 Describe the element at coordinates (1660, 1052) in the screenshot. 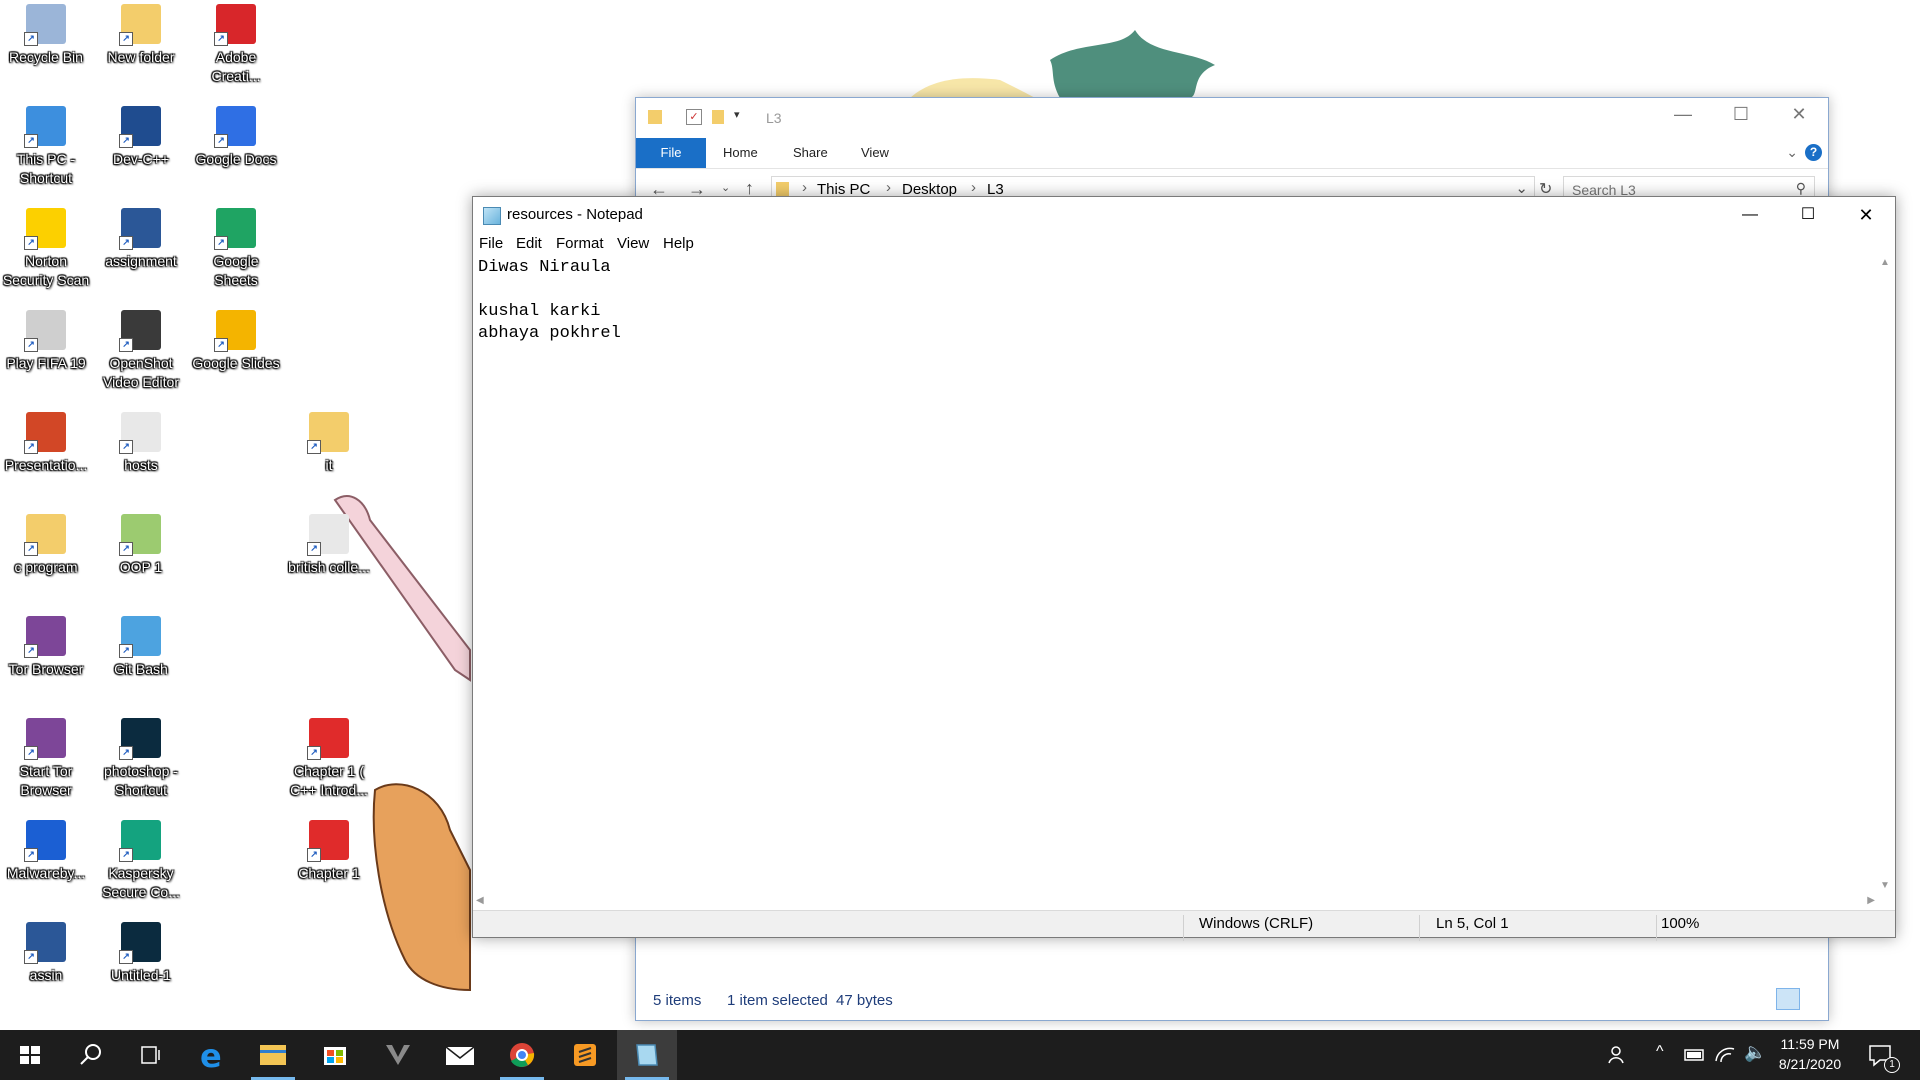

I see `chevron-up-icon: ^` at that location.